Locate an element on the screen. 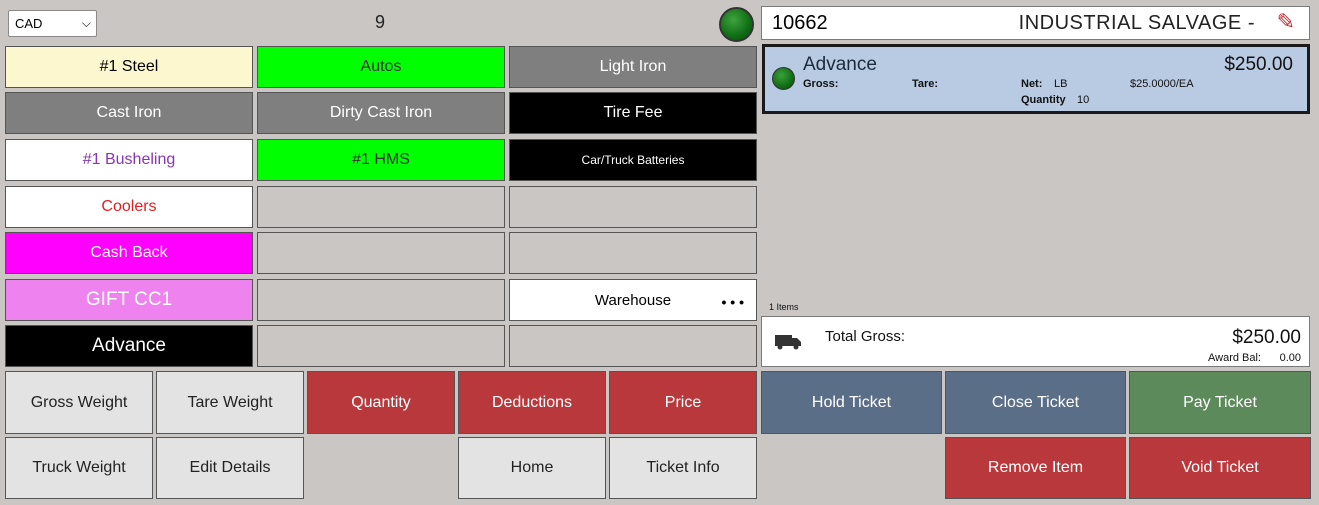 The image size is (1319, 505). product-button-tire-fee: Tire Fee is located at coordinates (633, 113).